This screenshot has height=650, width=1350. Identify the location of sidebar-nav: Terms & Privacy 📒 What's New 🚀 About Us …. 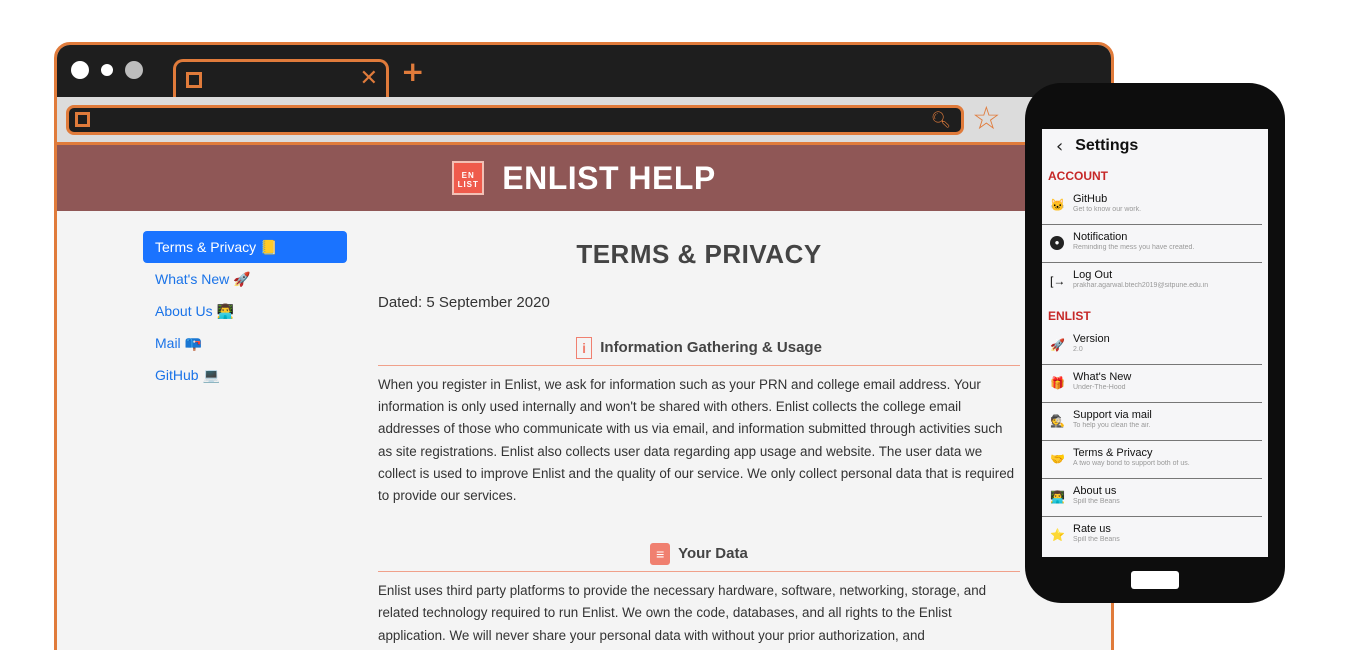
(245, 311).